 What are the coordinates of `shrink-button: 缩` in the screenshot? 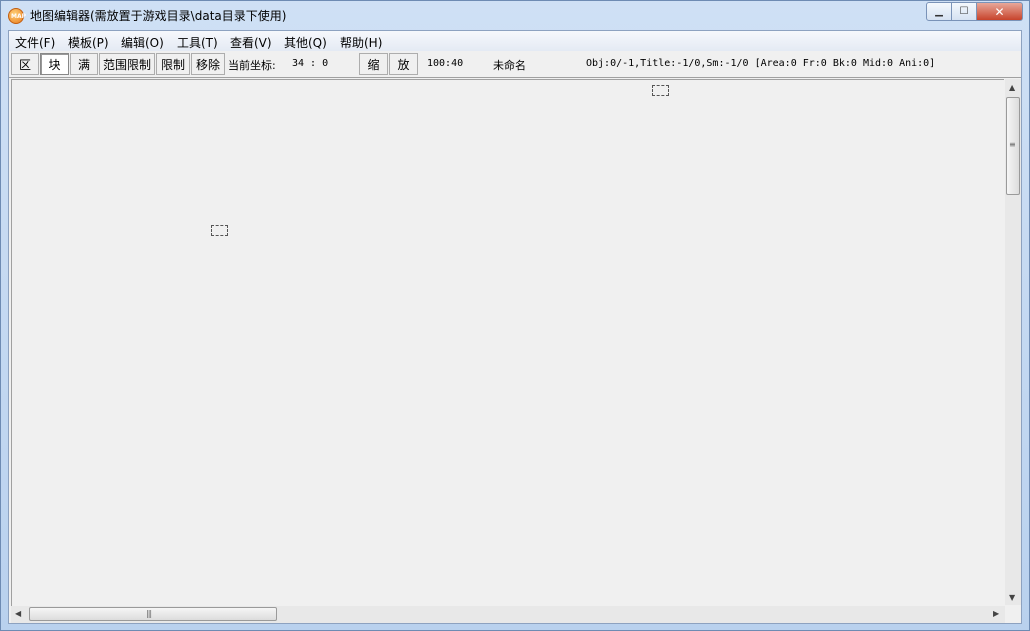 It's located at (373, 64).